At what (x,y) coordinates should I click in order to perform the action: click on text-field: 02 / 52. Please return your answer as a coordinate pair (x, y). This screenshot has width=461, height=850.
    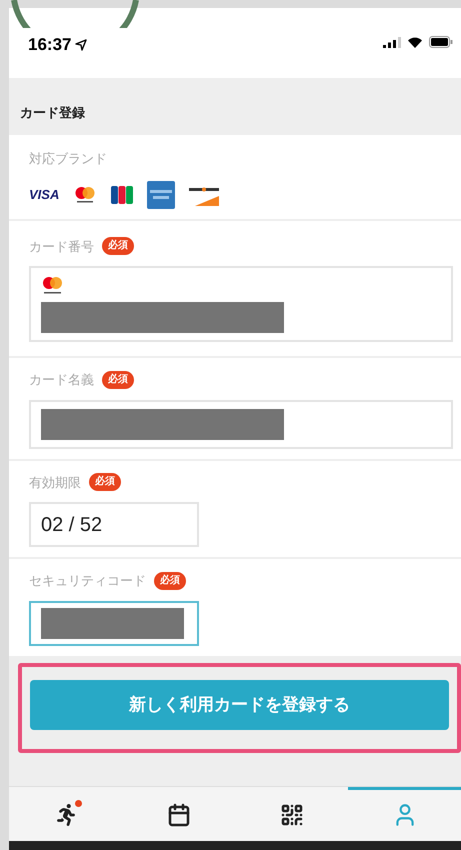
    Looking at the image, I should click on (114, 524).